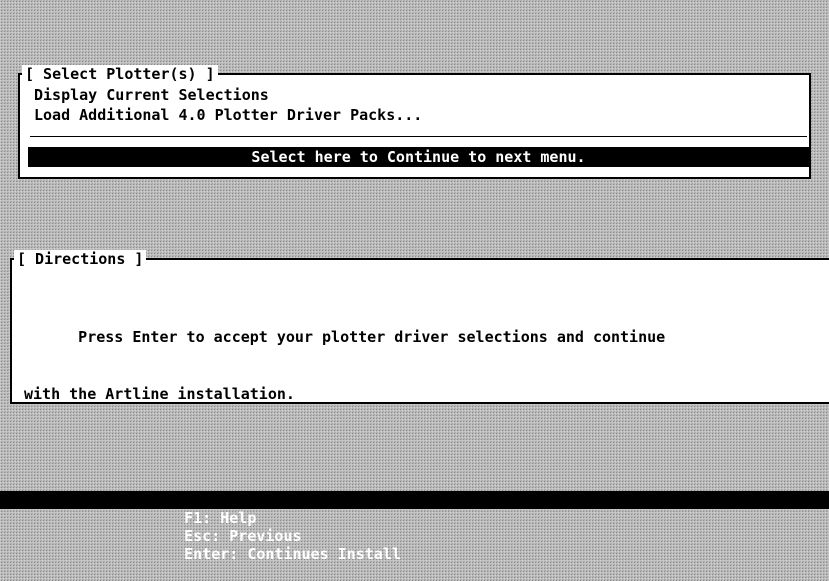 The width and height of the screenshot is (829, 581). Describe the element at coordinates (242, 536) in the screenshot. I see `previous-key-hint: Esc: Previous` at that location.